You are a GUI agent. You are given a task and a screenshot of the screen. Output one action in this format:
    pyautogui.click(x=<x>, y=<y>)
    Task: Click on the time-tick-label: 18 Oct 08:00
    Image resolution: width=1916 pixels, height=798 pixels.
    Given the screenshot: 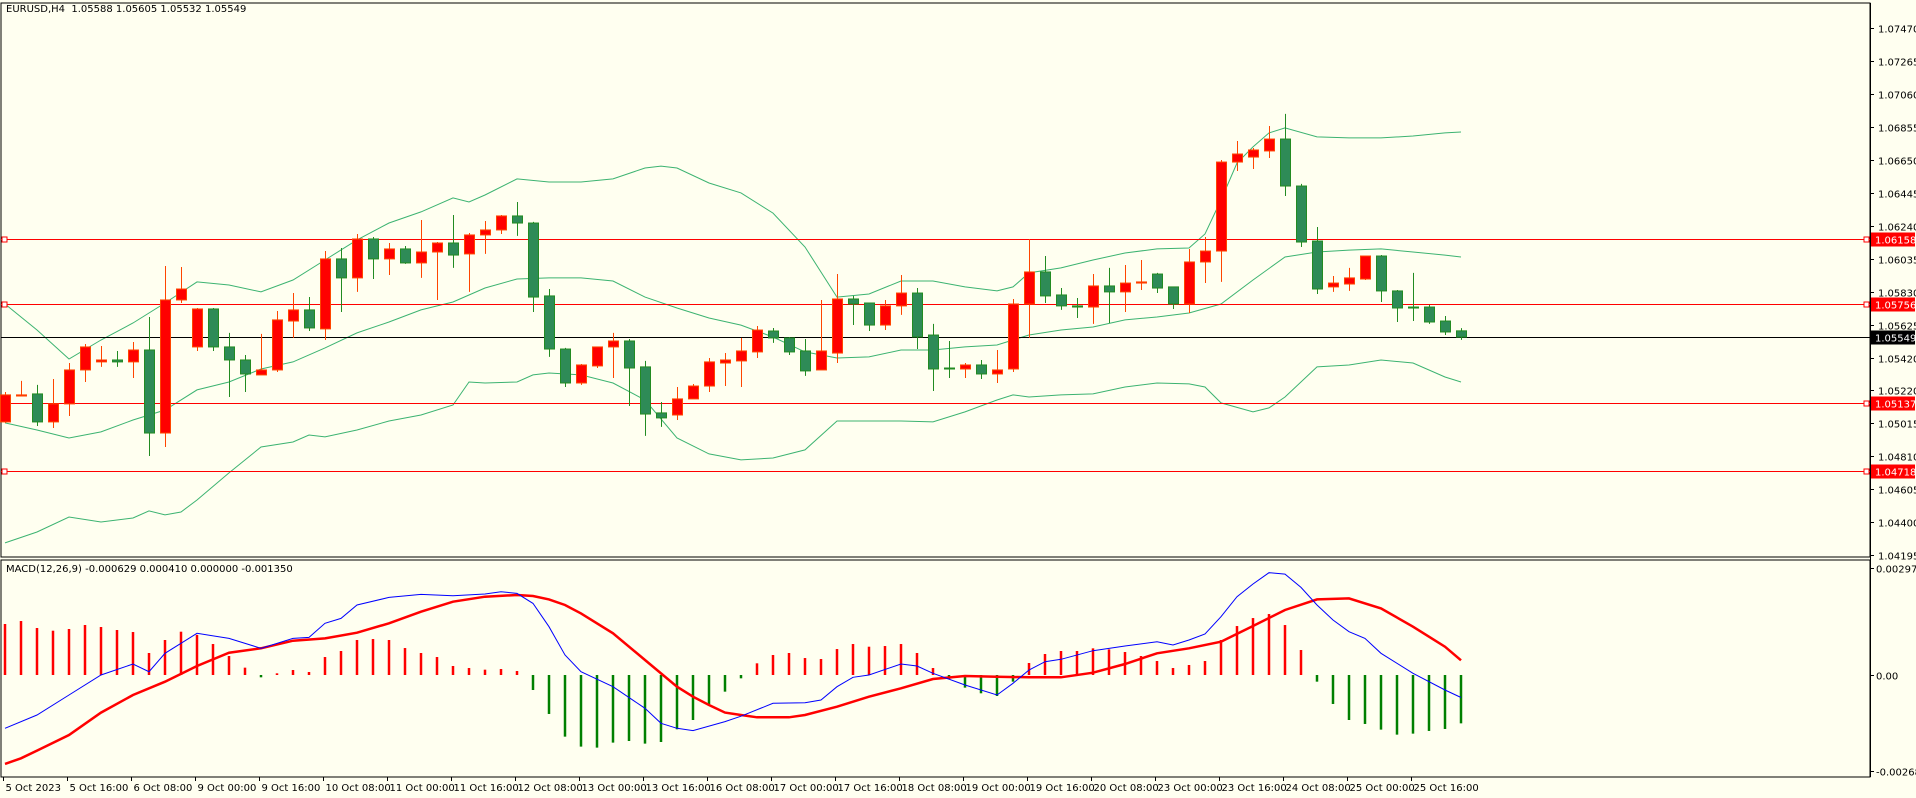 What is the action you would take?
    pyautogui.click(x=934, y=788)
    